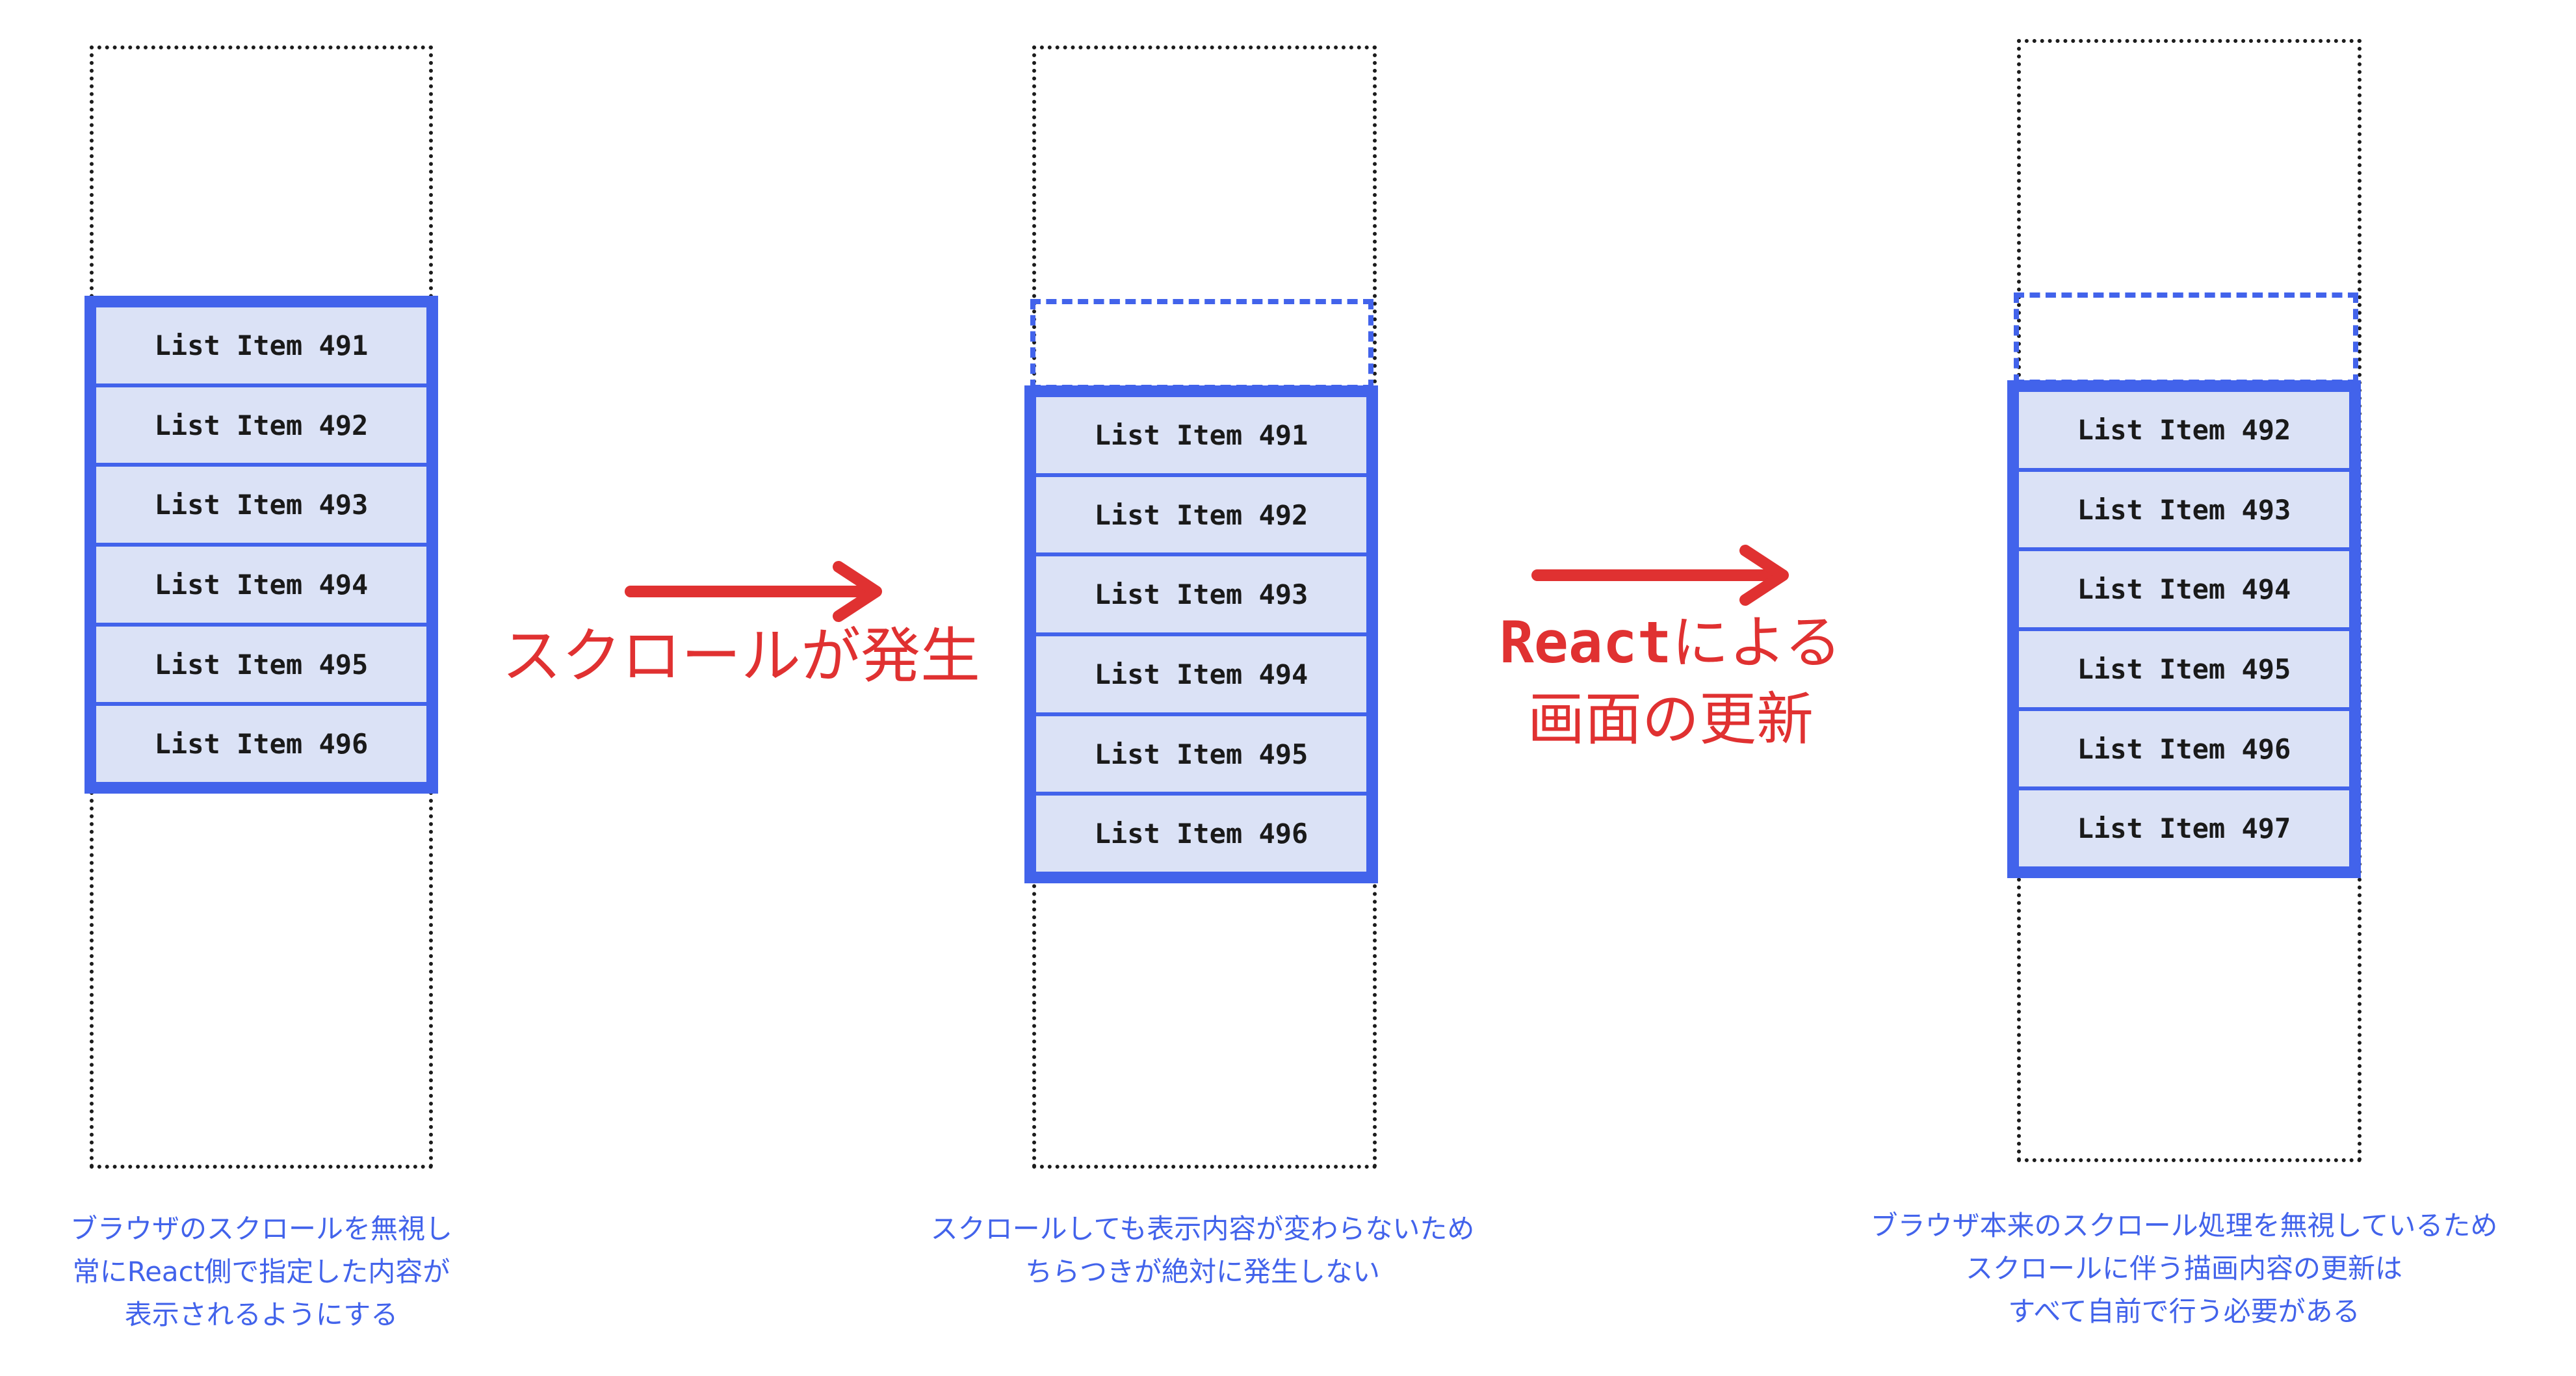  Describe the element at coordinates (1202, 1272) in the screenshot. I see `caption-line: ちらつきが絶対に発生しない` at that location.